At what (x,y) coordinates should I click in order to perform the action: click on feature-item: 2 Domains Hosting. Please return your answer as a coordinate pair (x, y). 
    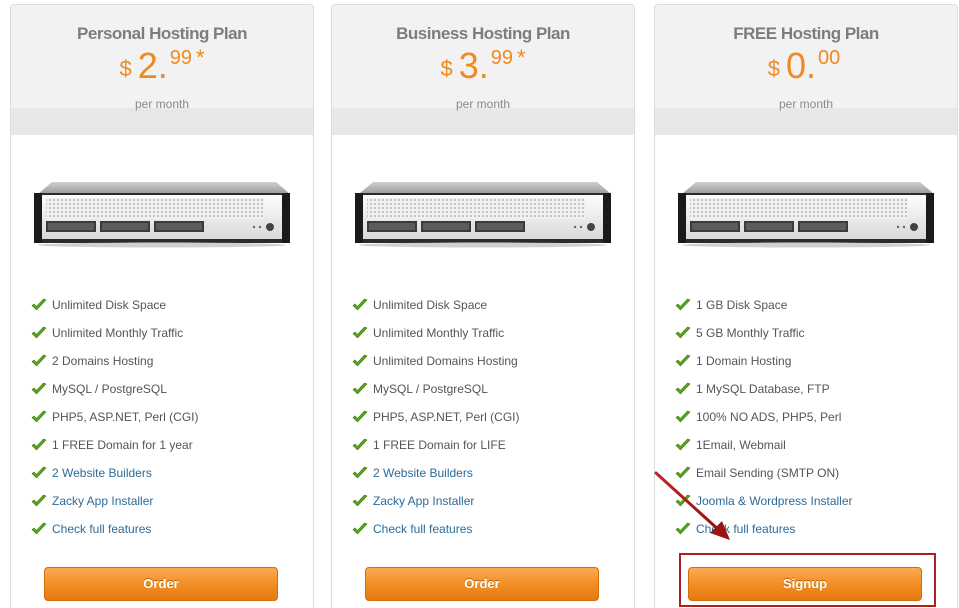
    Looking at the image, I should click on (115, 361).